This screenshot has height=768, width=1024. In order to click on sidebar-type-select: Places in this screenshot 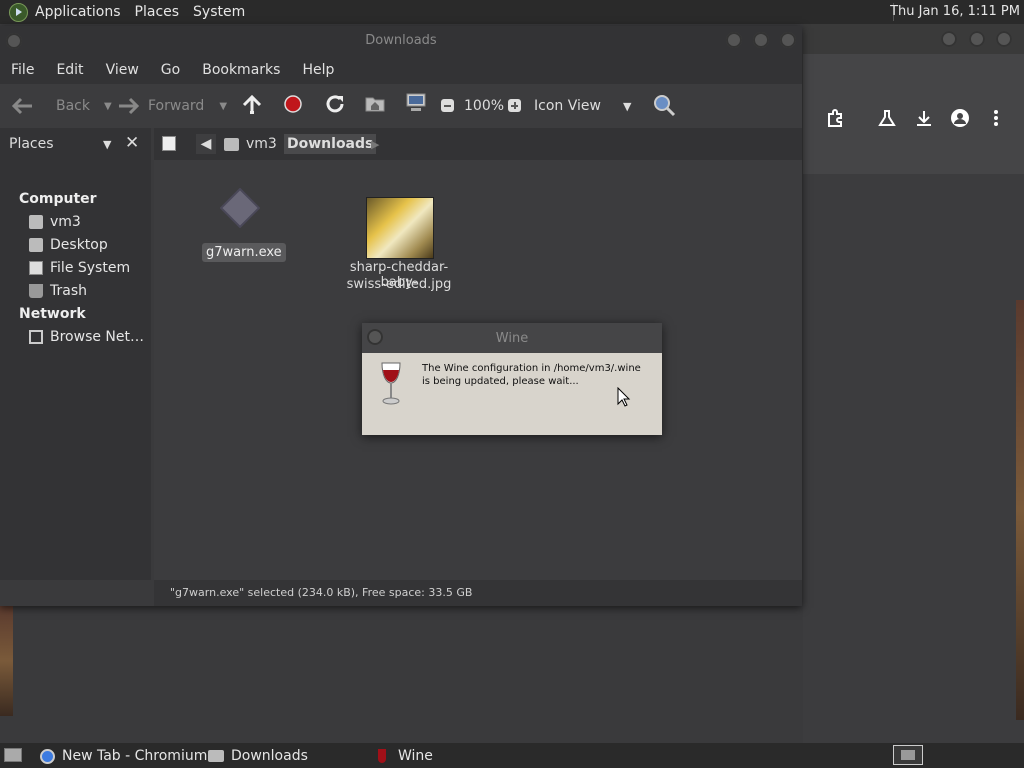, I will do `click(31, 144)`.